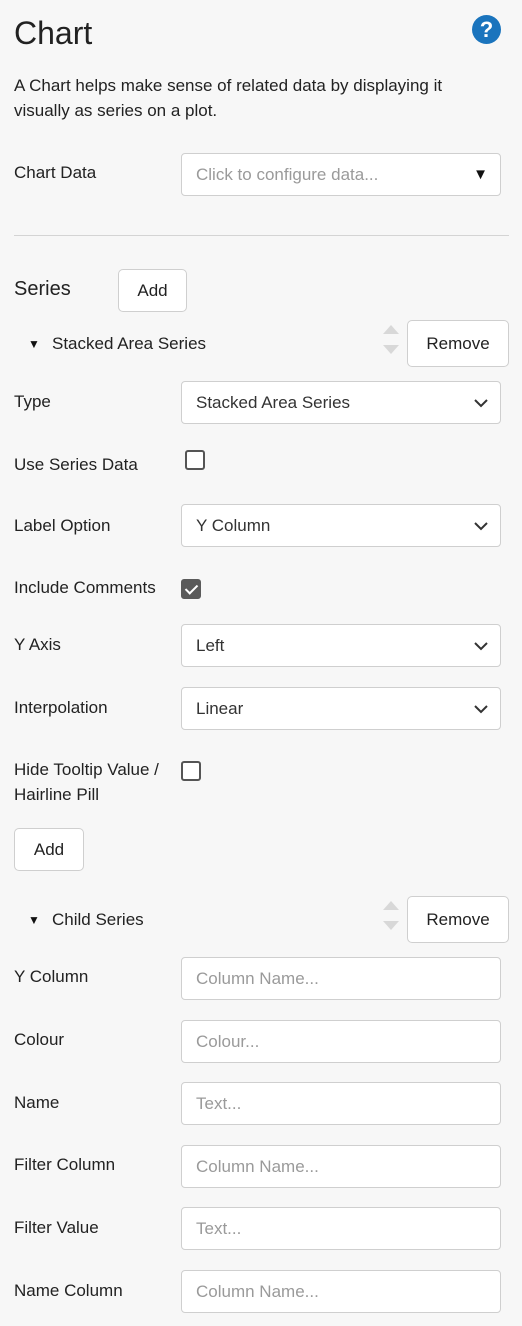 The width and height of the screenshot is (522, 1326). What do you see at coordinates (57, 794) in the screenshot?
I see `hide-tooltip-label-line2: Hairline Pill` at bounding box center [57, 794].